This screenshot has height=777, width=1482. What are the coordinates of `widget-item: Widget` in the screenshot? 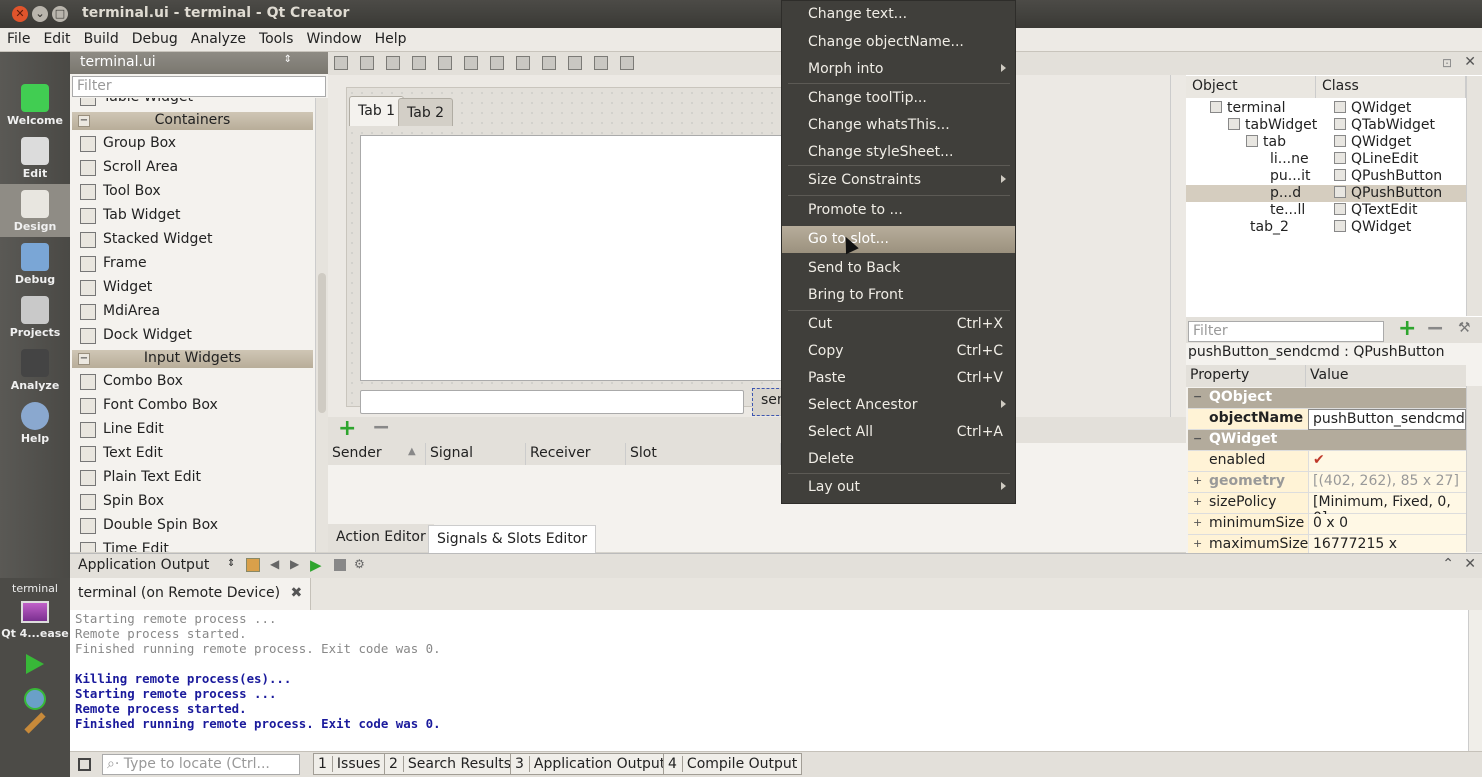 It's located at (192, 288).